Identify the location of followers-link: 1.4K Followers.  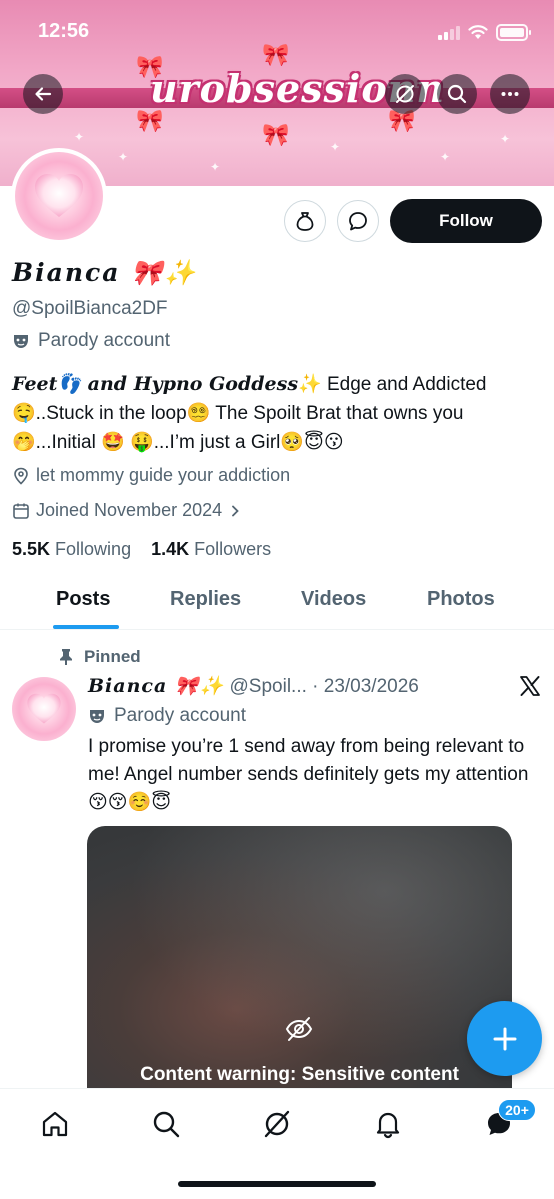
(211, 549).